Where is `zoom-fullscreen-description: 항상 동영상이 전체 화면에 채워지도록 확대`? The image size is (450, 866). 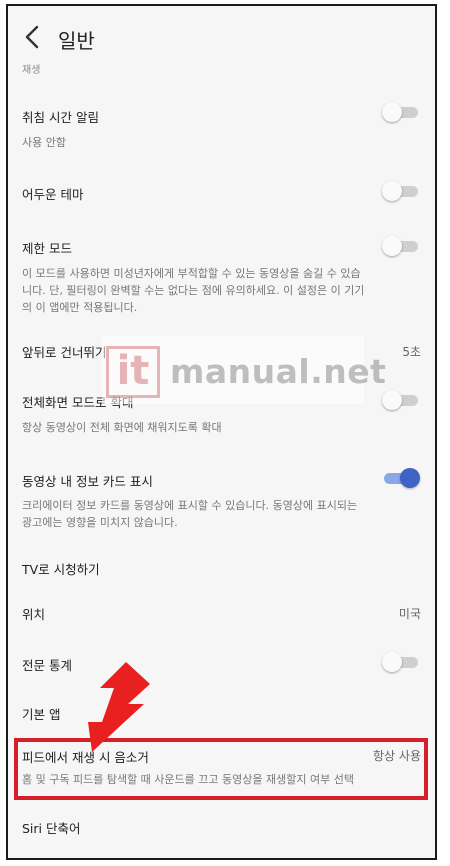 zoom-fullscreen-description: 항상 동영상이 전체 화면에 채워지도록 확대 is located at coordinates (122, 427).